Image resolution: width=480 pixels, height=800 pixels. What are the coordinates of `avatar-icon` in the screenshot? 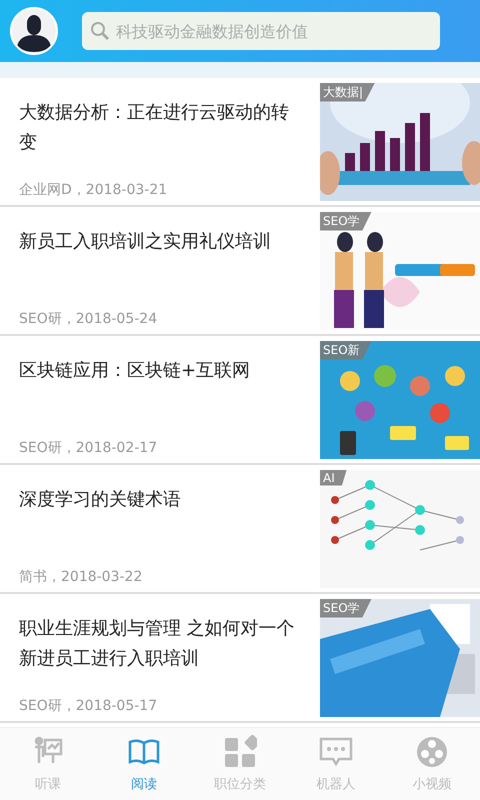 It's located at (34, 31).